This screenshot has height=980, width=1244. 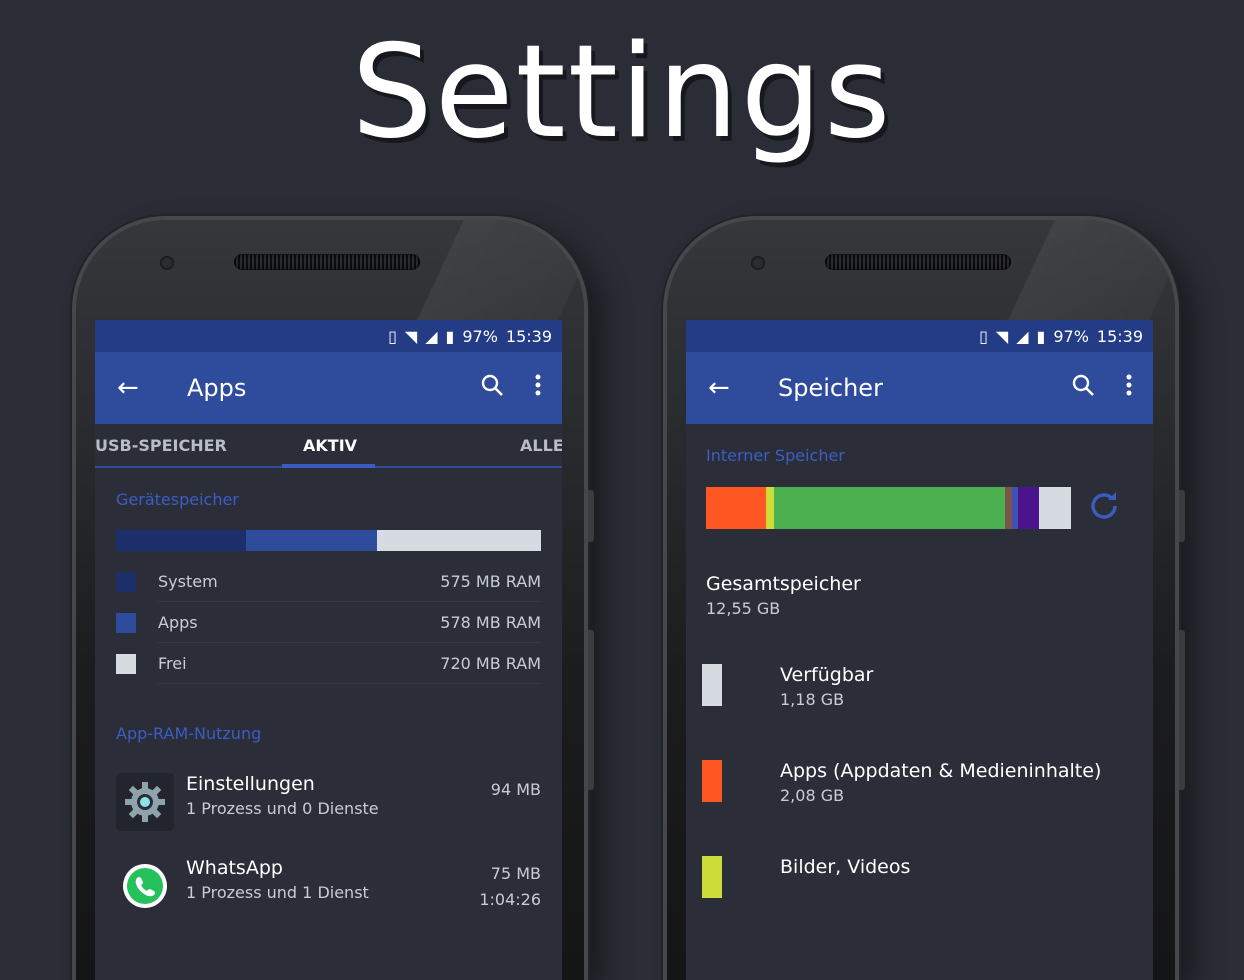 What do you see at coordinates (917, 712) in the screenshot?
I see `list-item: Verfügbar 1,18 GB` at bounding box center [917, 712].